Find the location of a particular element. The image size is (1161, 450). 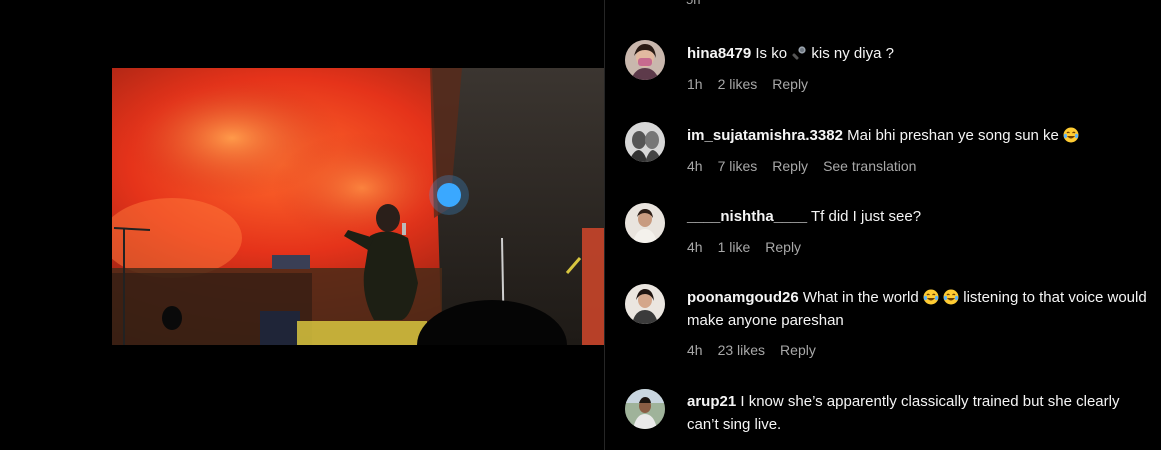

comment-meta: 1h 2 likes Reply is located at coordinates (747, 84).